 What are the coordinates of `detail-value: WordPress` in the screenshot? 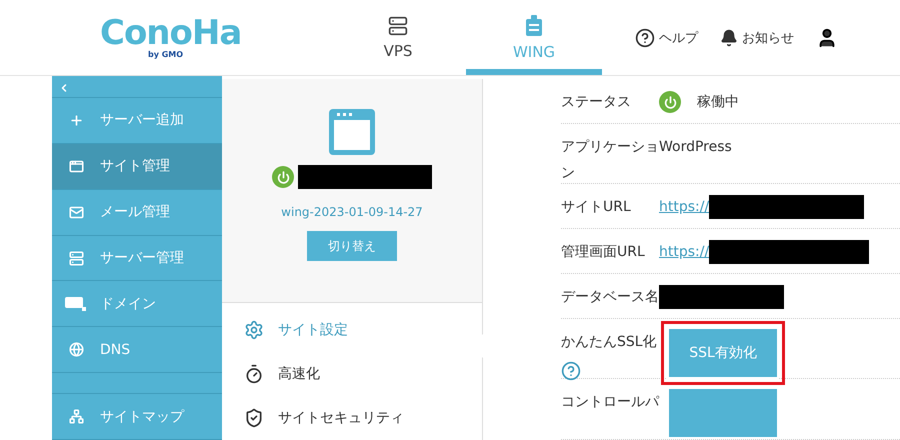 It's located at (695, 147).